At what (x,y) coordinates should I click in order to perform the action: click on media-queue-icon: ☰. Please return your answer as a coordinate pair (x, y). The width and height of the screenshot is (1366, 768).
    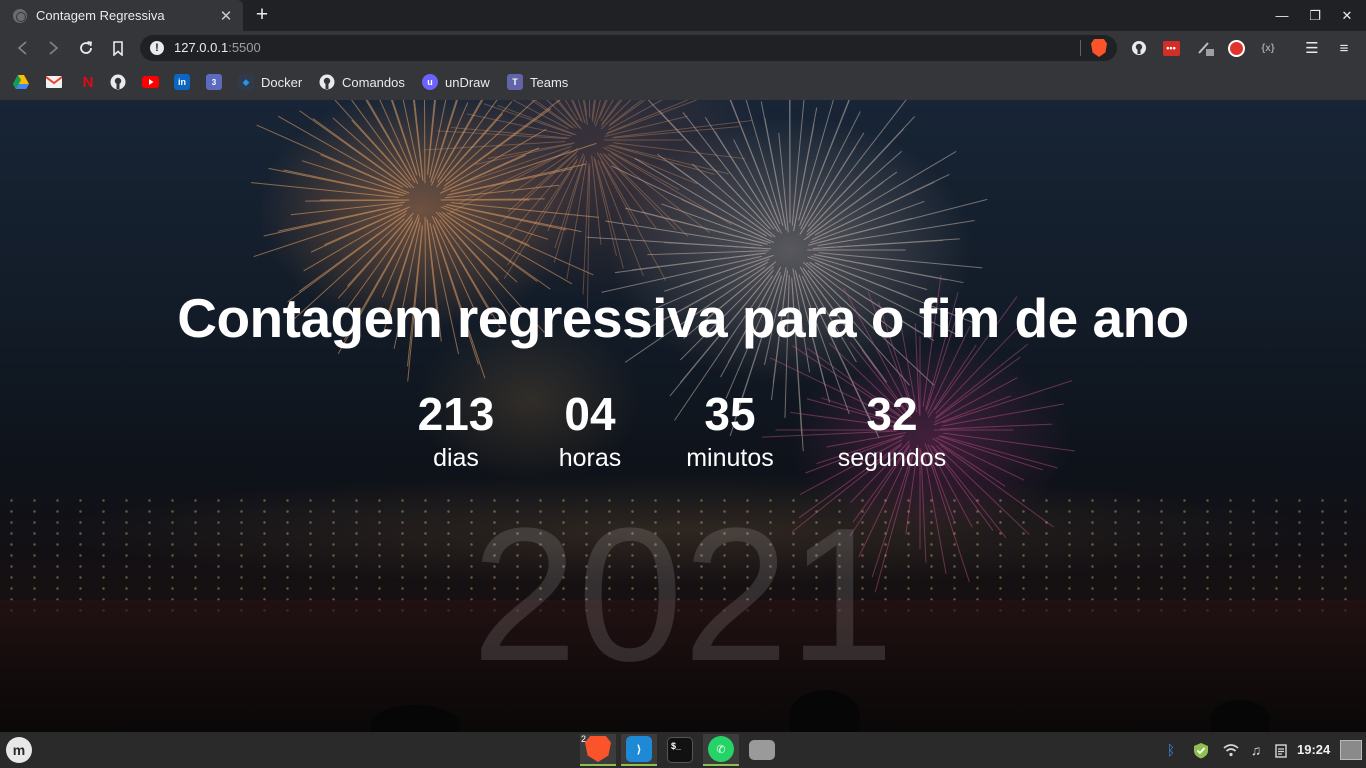
    Looking at the image, I should click on (1312, 48).